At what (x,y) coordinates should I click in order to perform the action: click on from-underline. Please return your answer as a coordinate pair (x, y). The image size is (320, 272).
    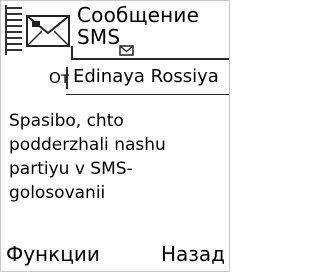
    Looking at the image, I should click on (147, 94).